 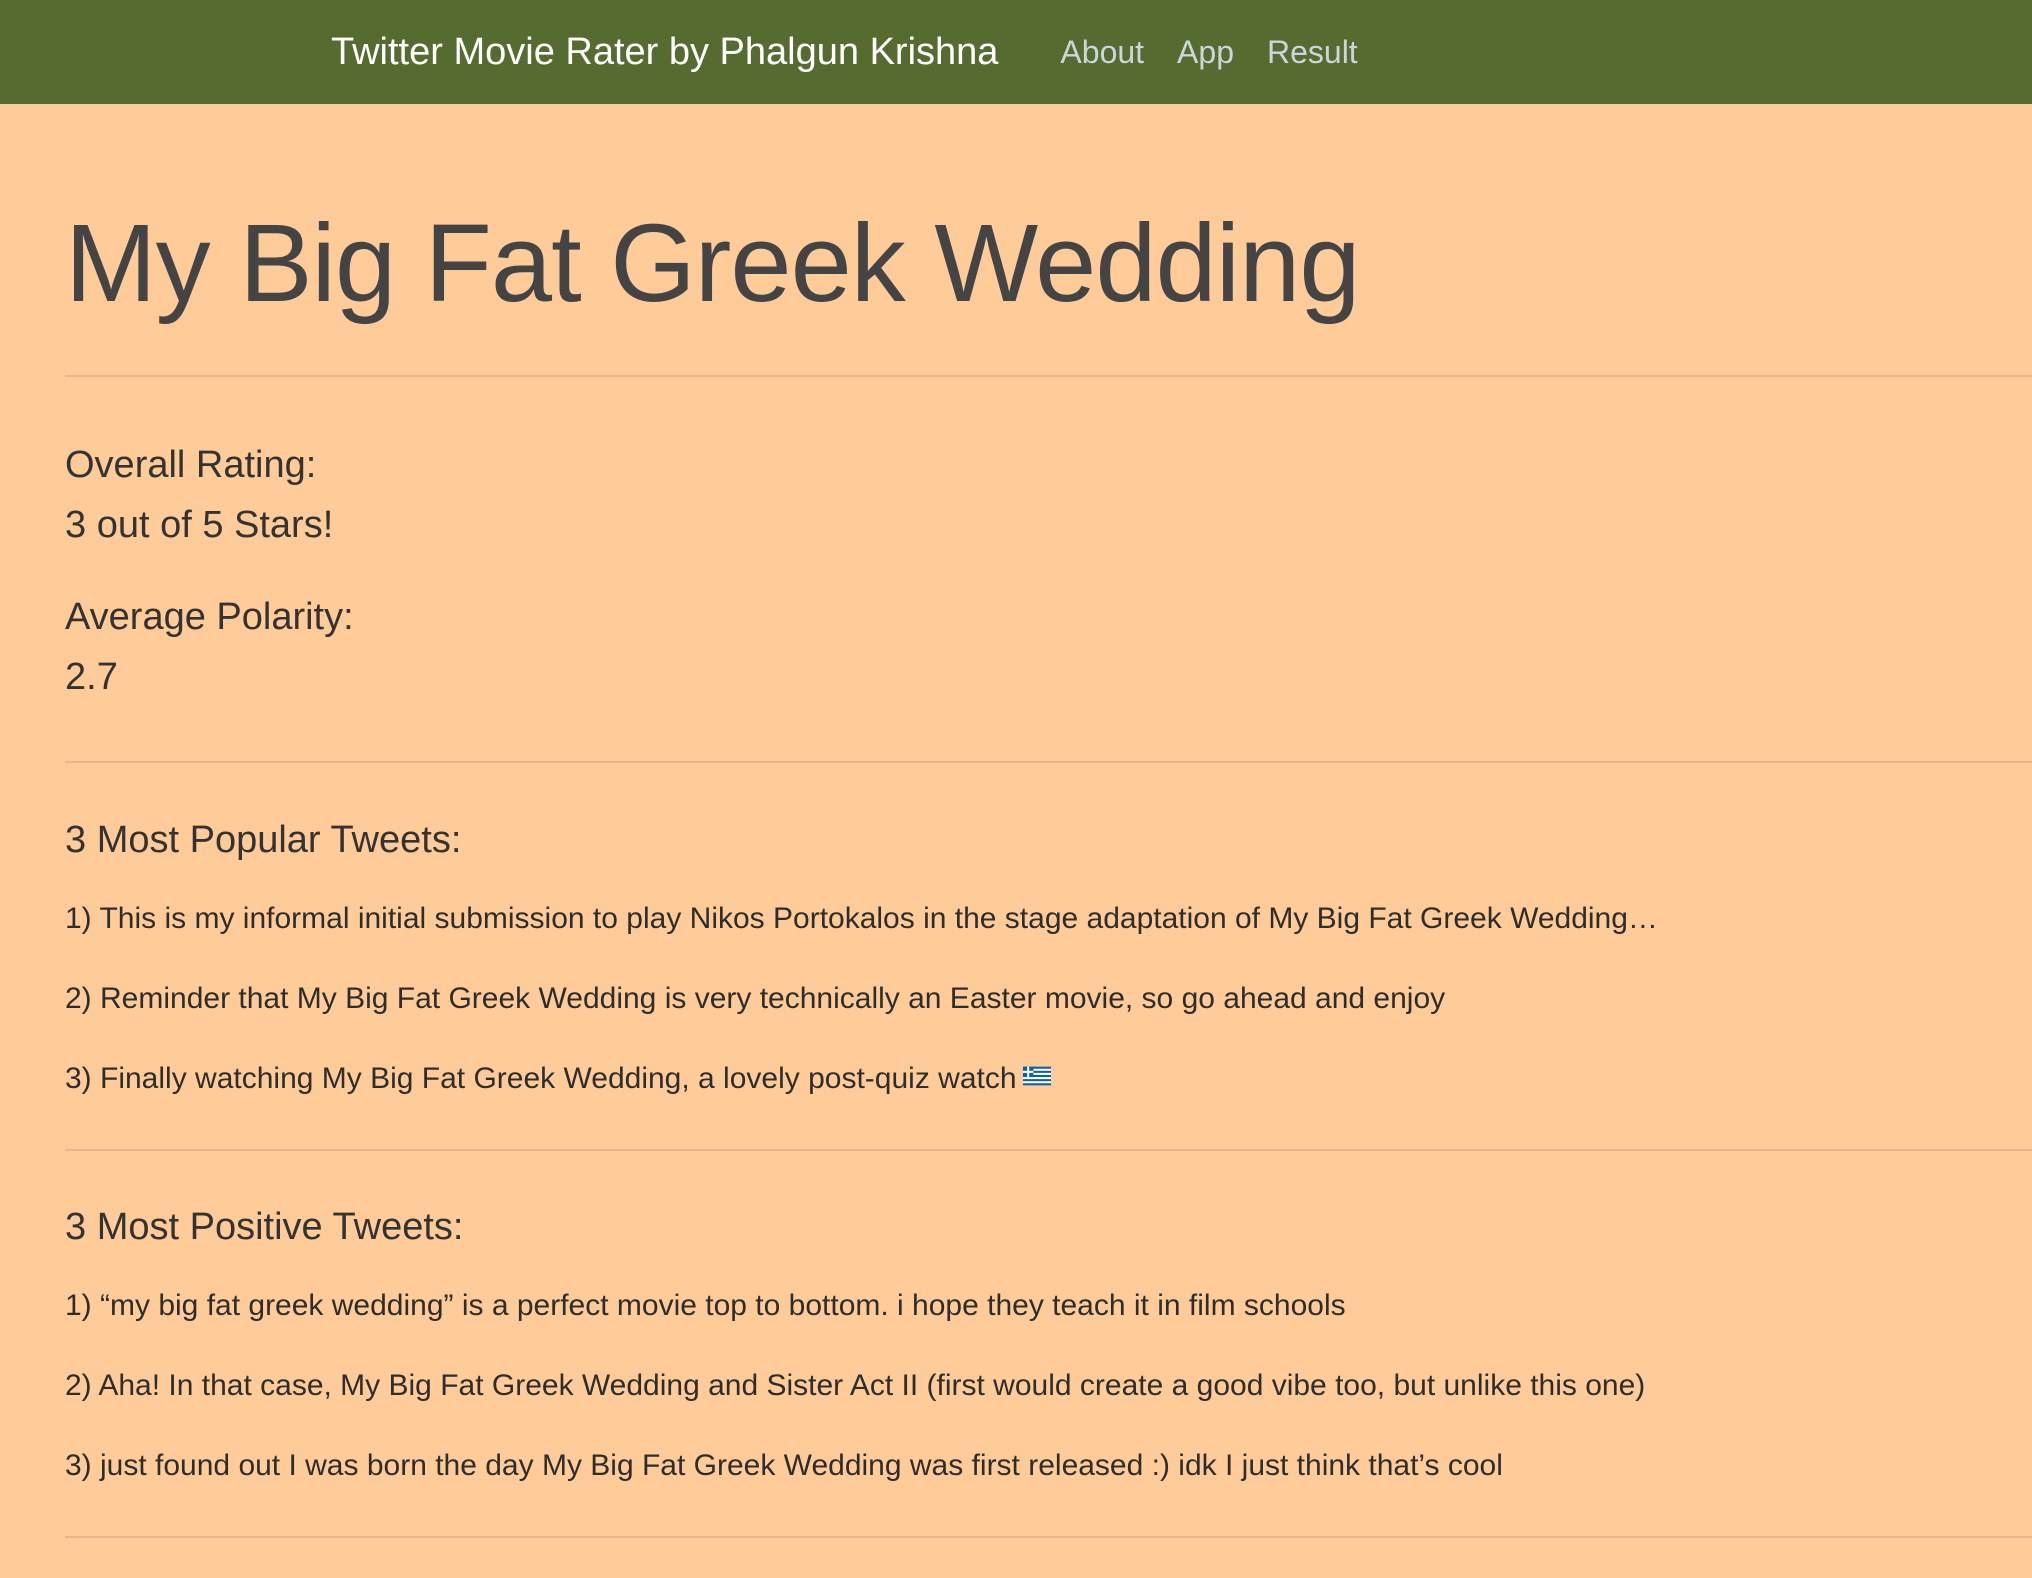 I want to click on brand-link: Twitter Movie Rater by Phalgun Krishna, so click(x=664, y=52).